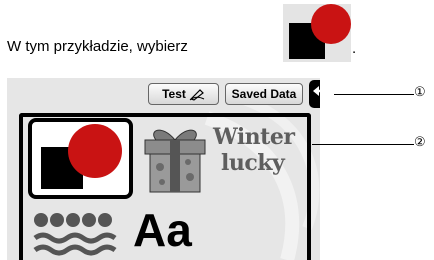 This screenshot has width=434, height=260. I want to click on selected-pattern-icon, so click(317, 33).